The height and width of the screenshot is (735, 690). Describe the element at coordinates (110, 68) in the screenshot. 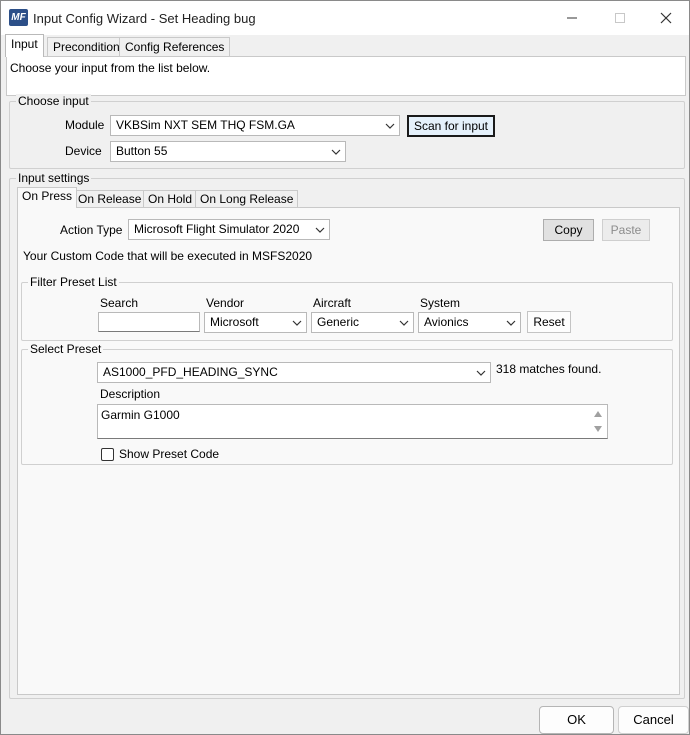

I see `instructions-text: Choose your input from the list below.` at that location.